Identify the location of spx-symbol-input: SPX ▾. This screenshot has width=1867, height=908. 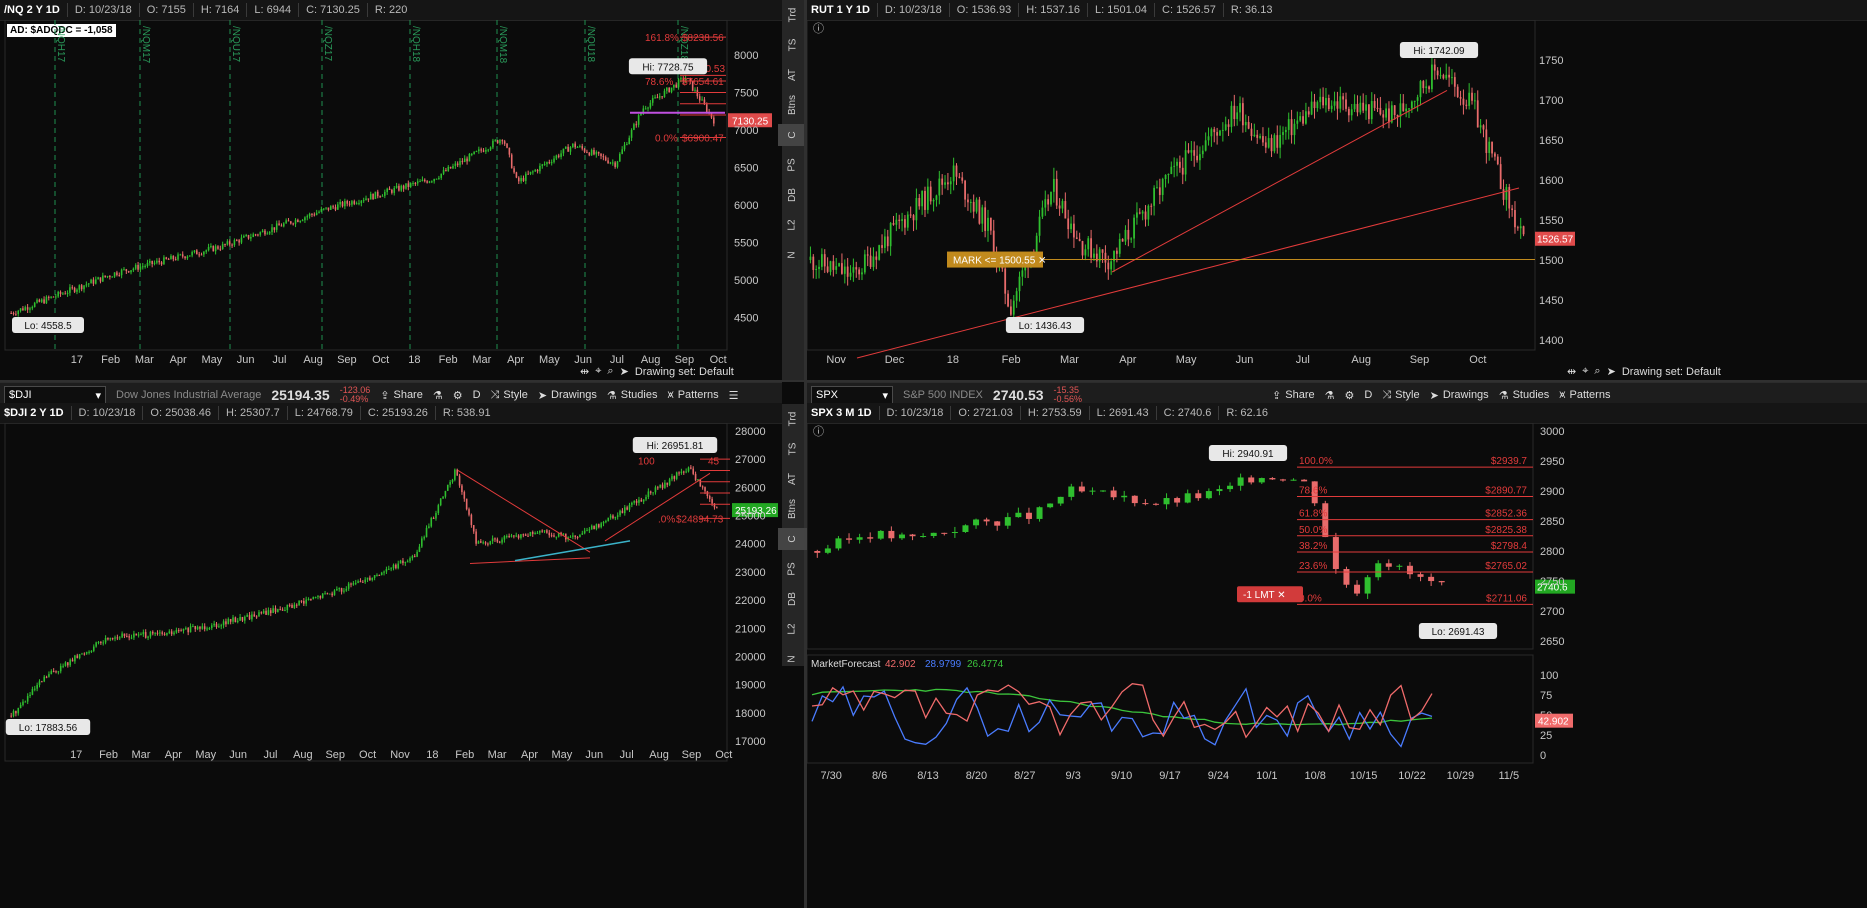
(852, 395).